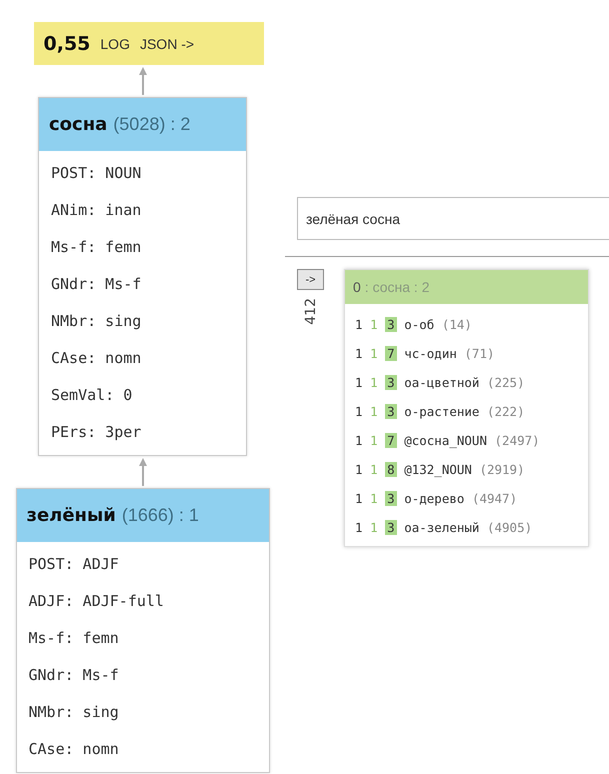 The image size is (609, 774). Describe the element at coordinates (96, 173) in the screenshot. I see `feature-line: POST: NOUN` at that location.